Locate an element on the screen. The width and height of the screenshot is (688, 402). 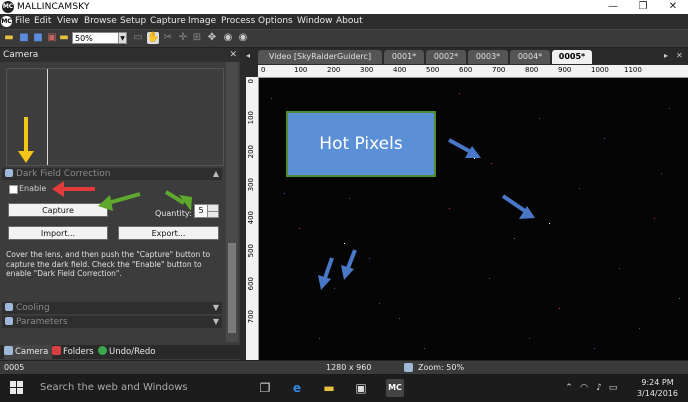
menu-setup: Setup is located at coordinates (133, 21).